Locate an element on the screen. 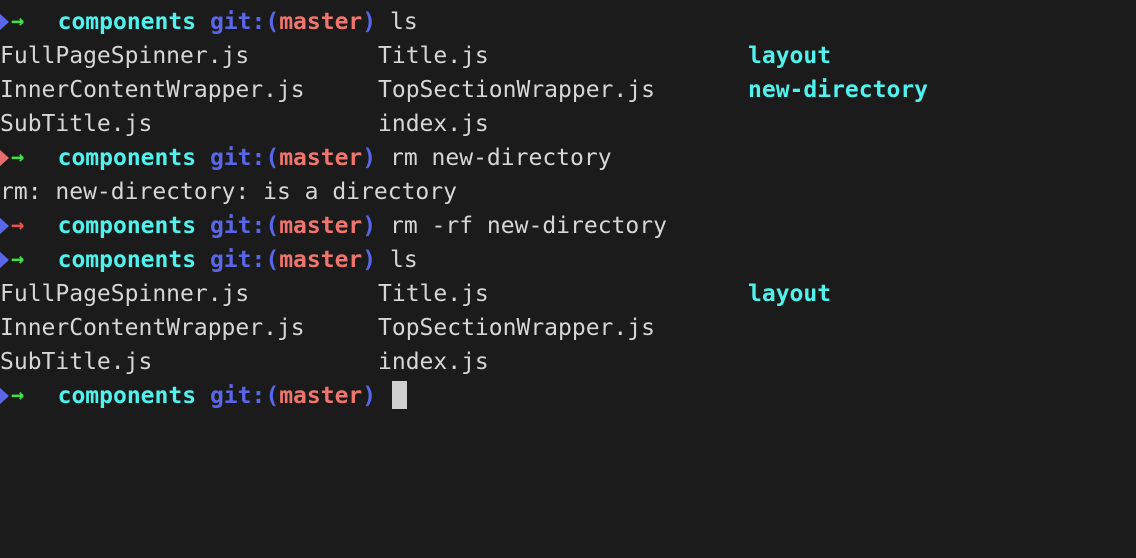 This screenshot has height=558, width=1136. command-text: rm -rf new-directory is located at coordinates (528, 226).